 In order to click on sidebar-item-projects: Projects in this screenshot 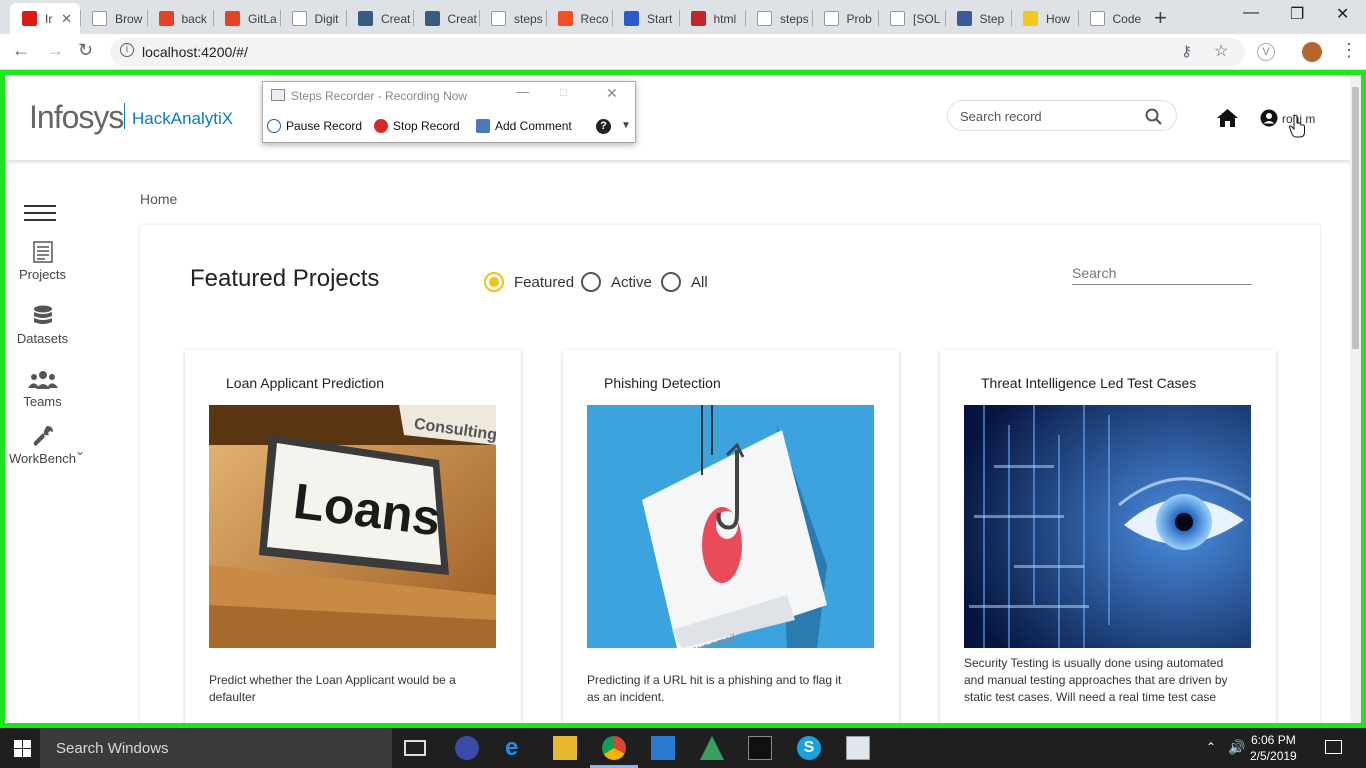, I will do `click(42, 261)`.